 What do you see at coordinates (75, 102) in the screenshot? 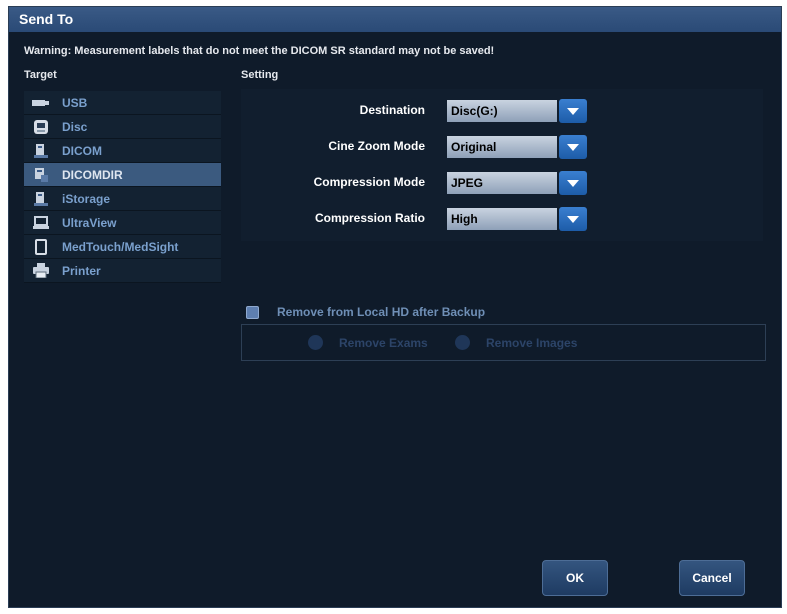
I see `target-item-label: USB` at bounding box center [75, 102].